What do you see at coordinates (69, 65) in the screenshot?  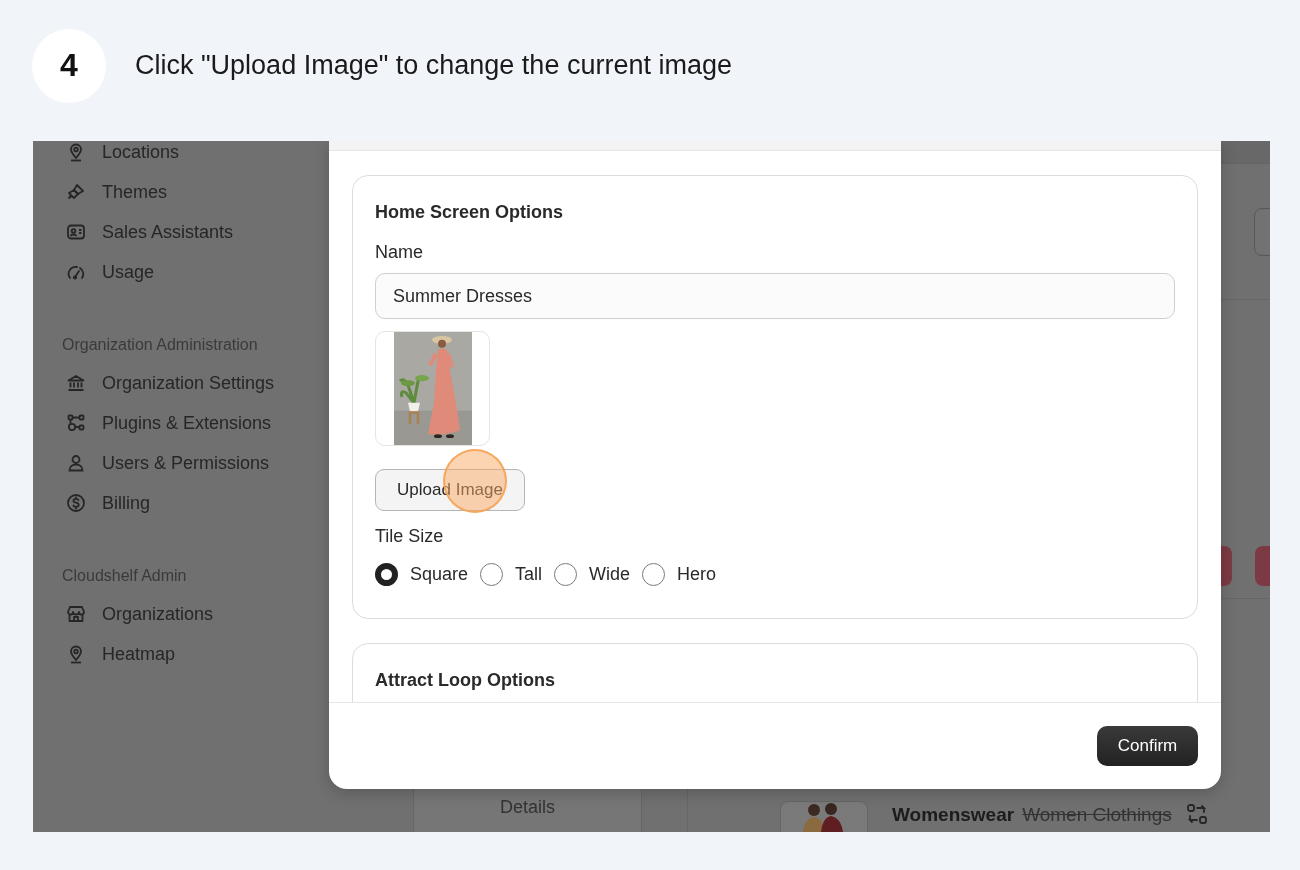 I see `step-number: 4` at bounding box center [69, 65].